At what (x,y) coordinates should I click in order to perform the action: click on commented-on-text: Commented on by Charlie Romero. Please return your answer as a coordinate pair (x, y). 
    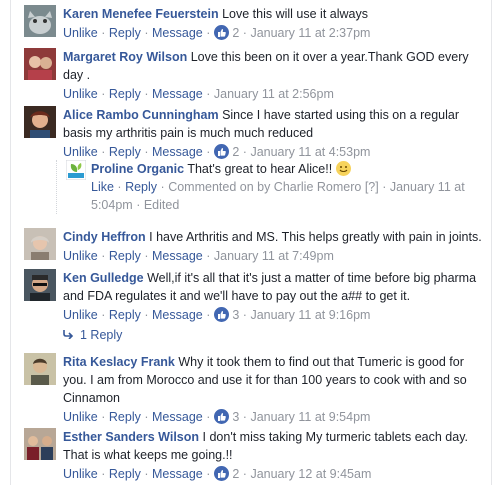
    Looking at the image, I should click on (265, 187).